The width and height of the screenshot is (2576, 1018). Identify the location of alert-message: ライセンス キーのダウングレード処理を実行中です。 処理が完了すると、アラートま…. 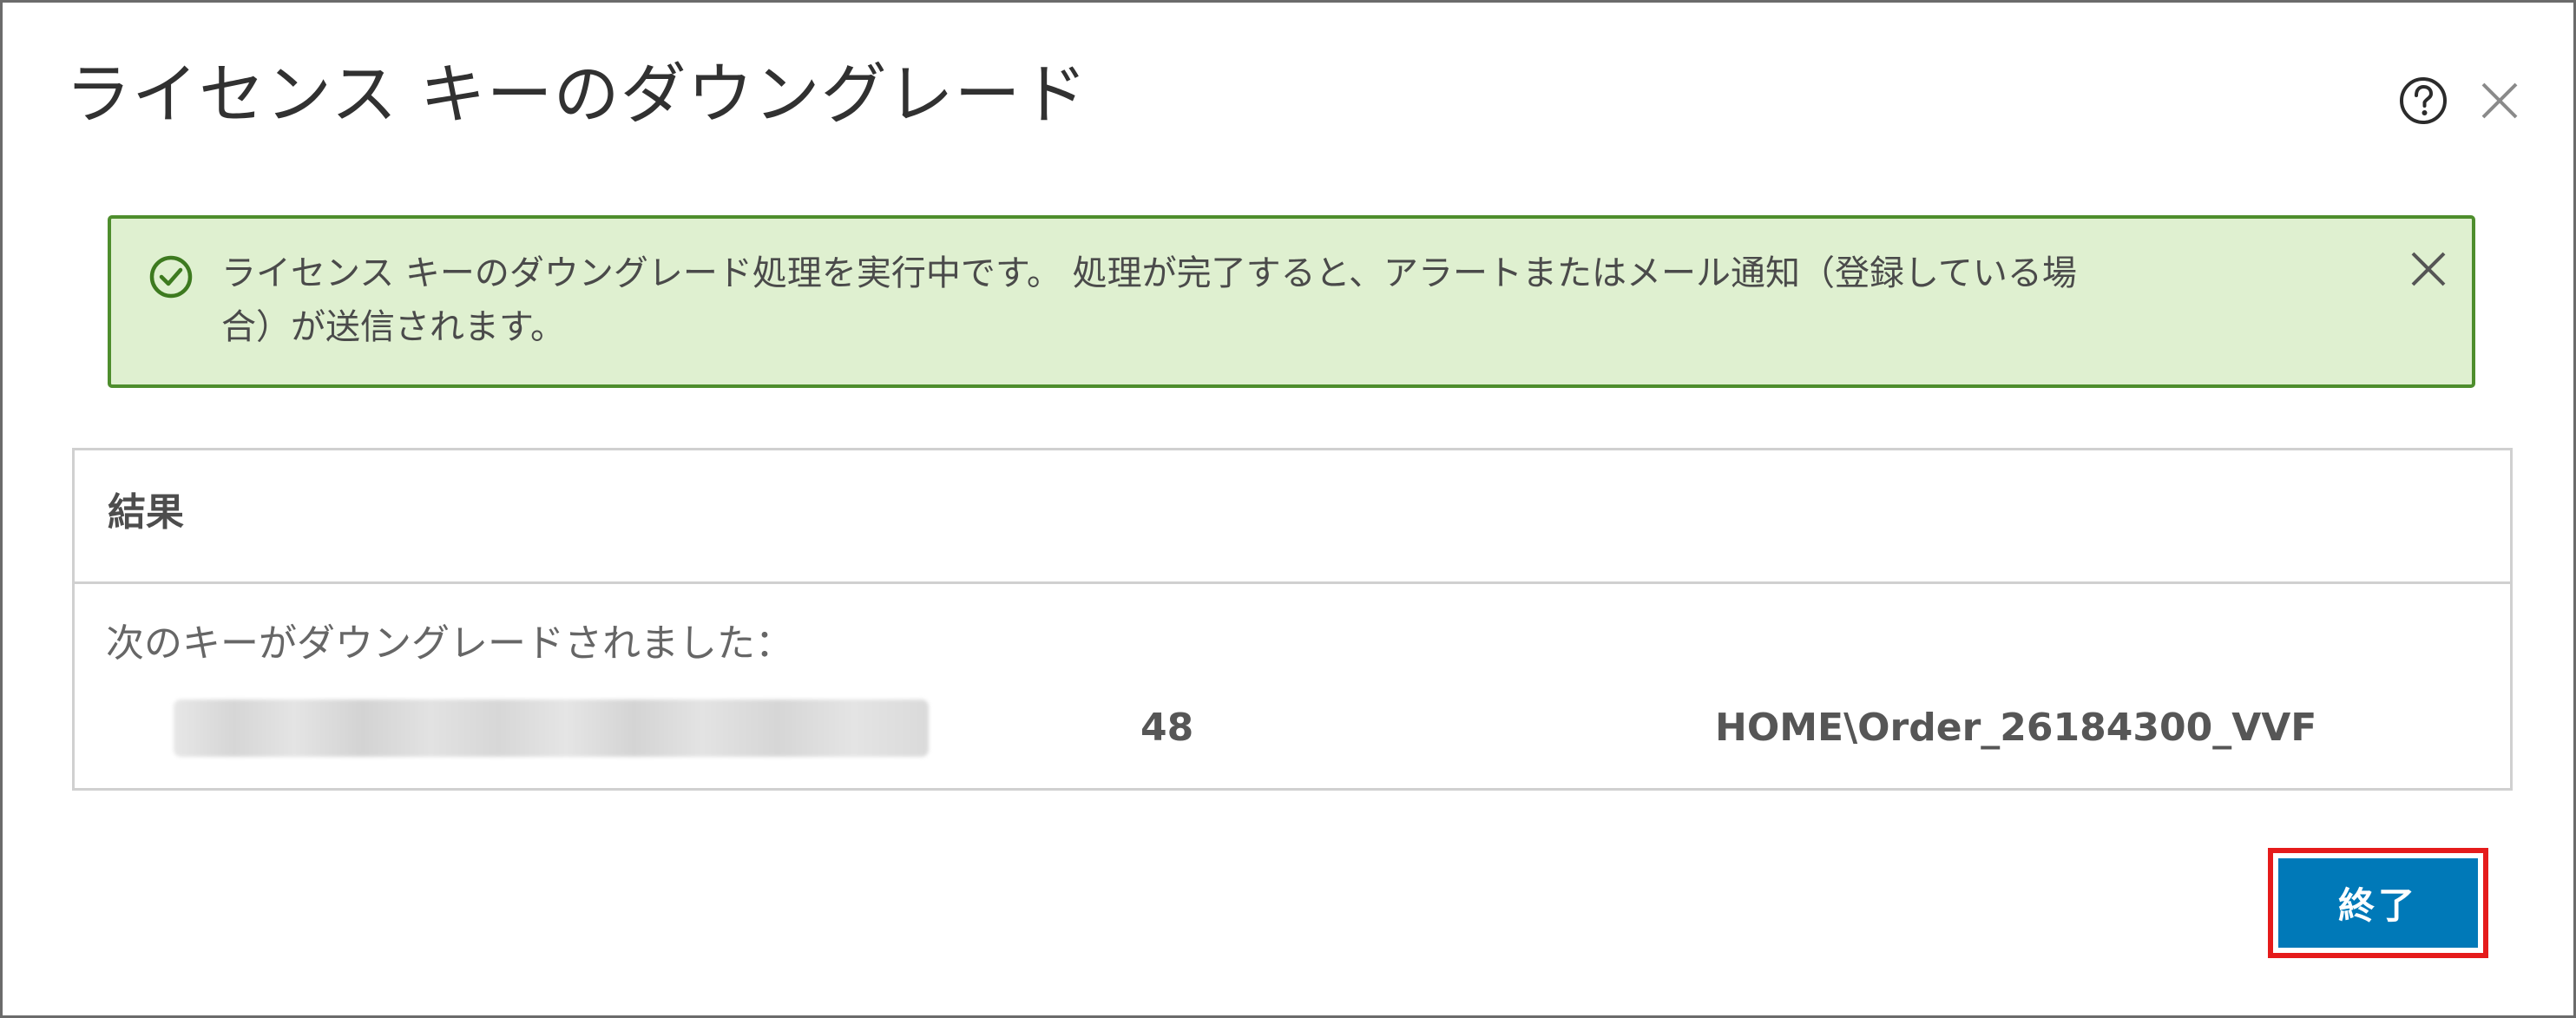
(1332, 300).